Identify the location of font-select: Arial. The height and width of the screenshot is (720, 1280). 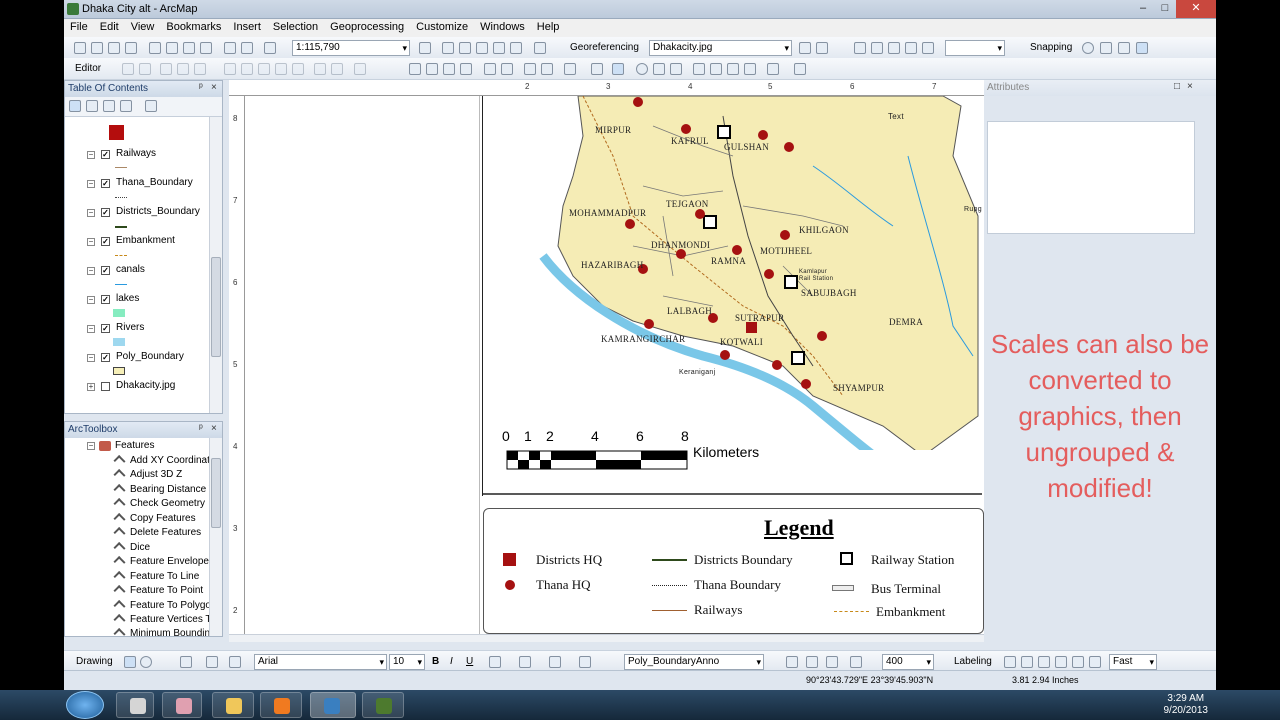
(320, 662).